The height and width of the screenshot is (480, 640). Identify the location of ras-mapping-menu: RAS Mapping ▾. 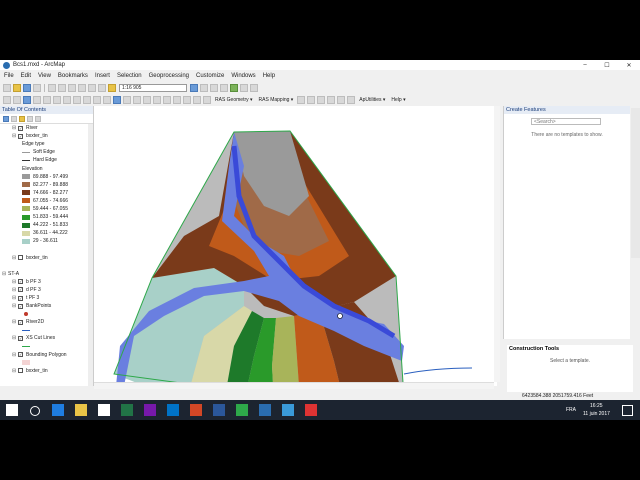
(276, 100).